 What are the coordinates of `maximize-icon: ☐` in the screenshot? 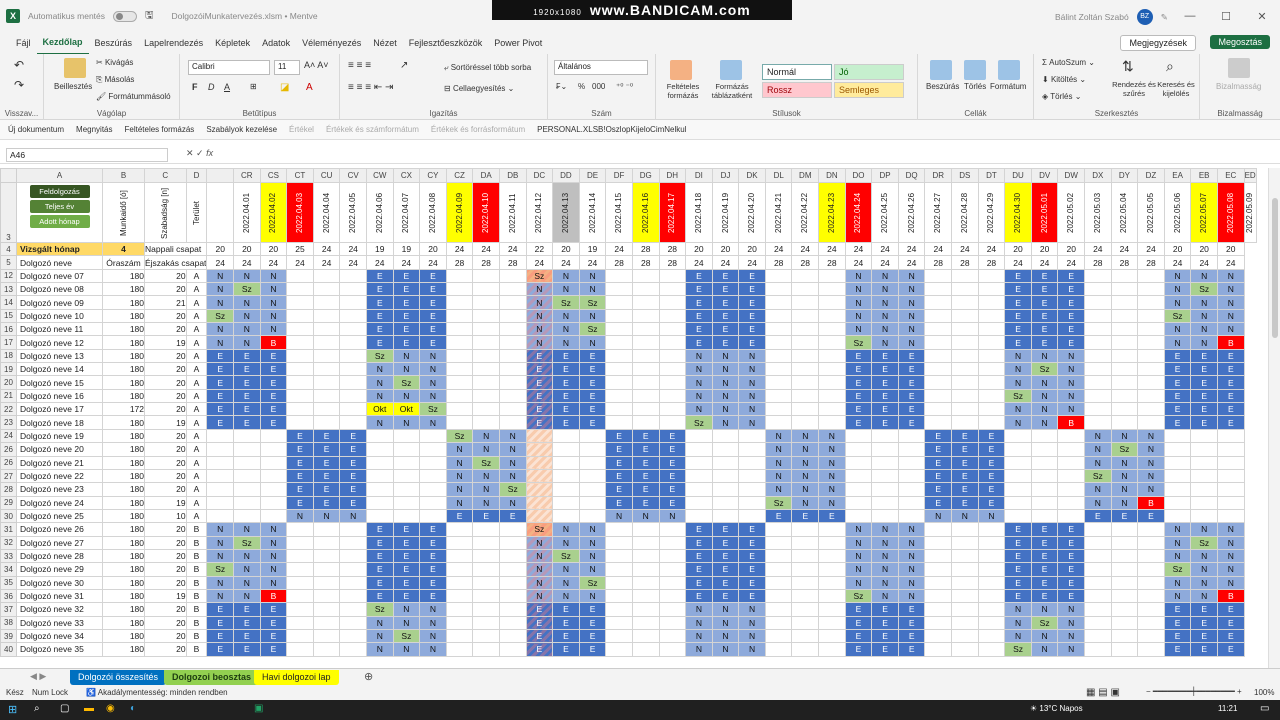 It's located at (1226, 16).